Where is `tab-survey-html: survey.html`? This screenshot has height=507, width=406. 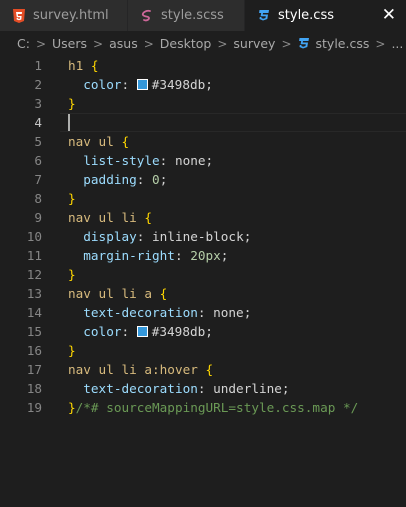 tab-survey-html: survey.html is located at coordinates (64, 15).